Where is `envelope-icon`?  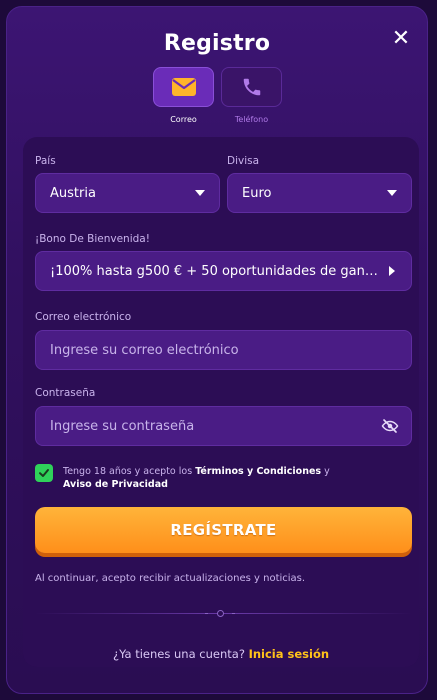 envelope-icon is located at coordinates (183, 87).